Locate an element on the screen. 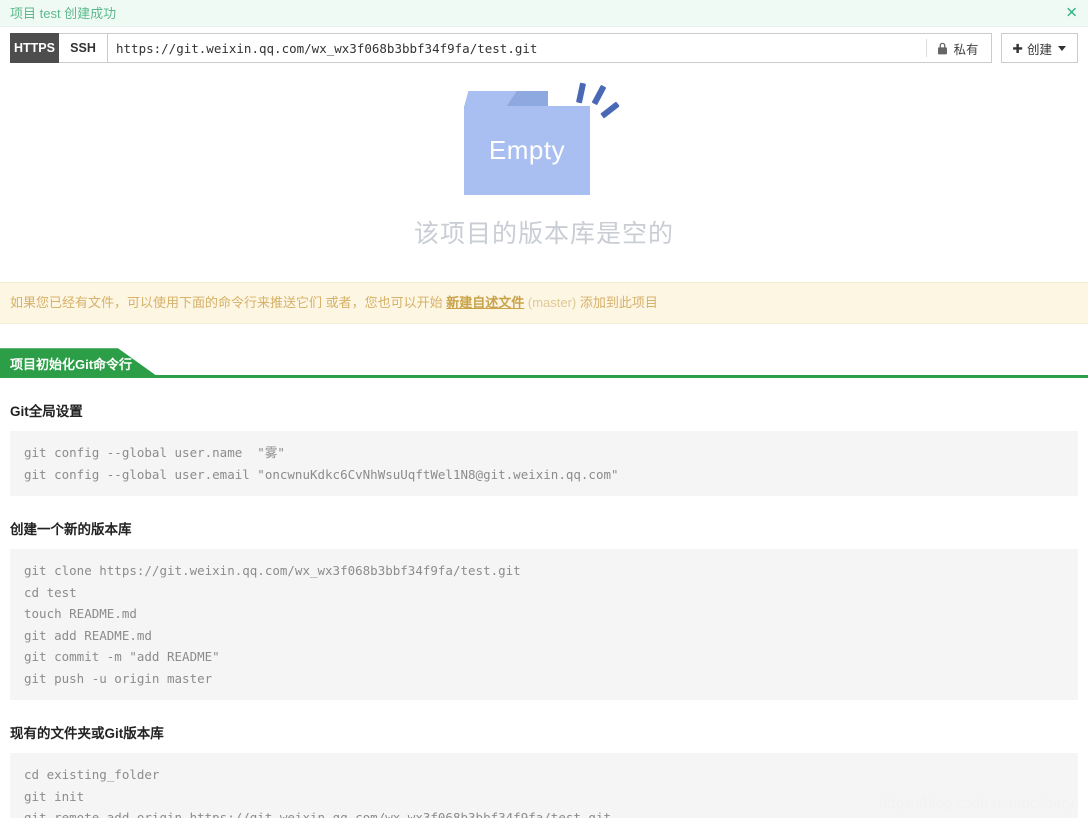  folder-label: Empty is located at coordinates (527, 150).